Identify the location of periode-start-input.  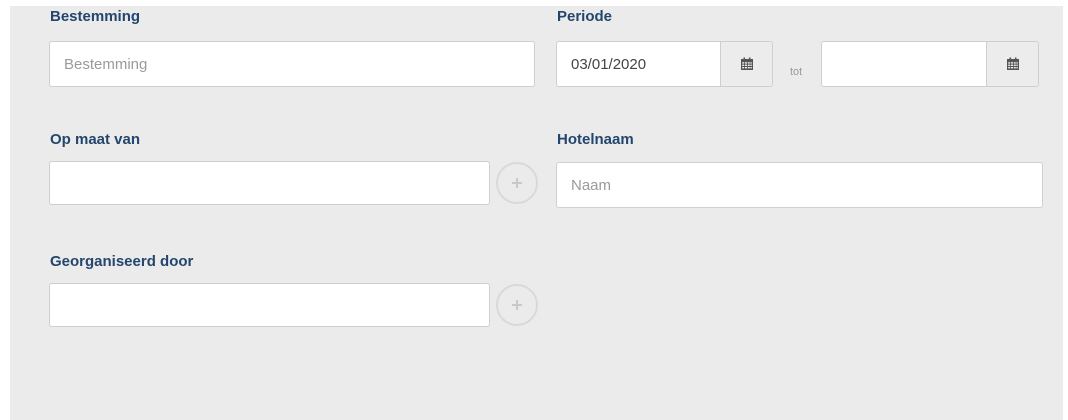
(638, 64).